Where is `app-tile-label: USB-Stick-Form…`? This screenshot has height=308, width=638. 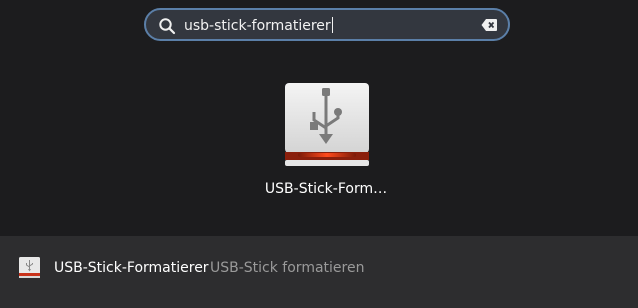
app-tile-label: USB-Stick-Form… is located at coordinates (326, 189).